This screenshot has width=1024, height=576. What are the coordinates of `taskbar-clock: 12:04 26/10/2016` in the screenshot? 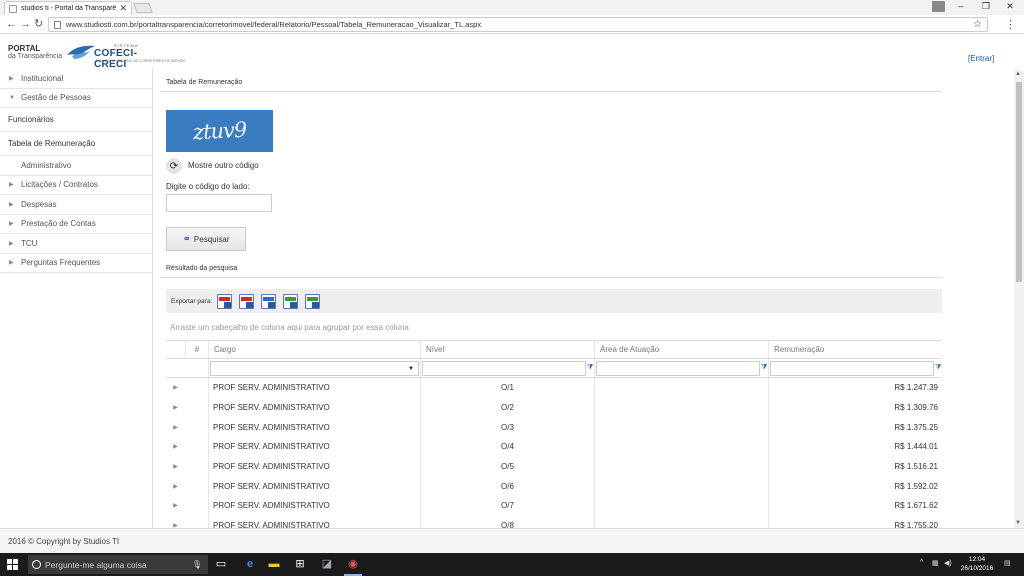 It's located at (977, 564).